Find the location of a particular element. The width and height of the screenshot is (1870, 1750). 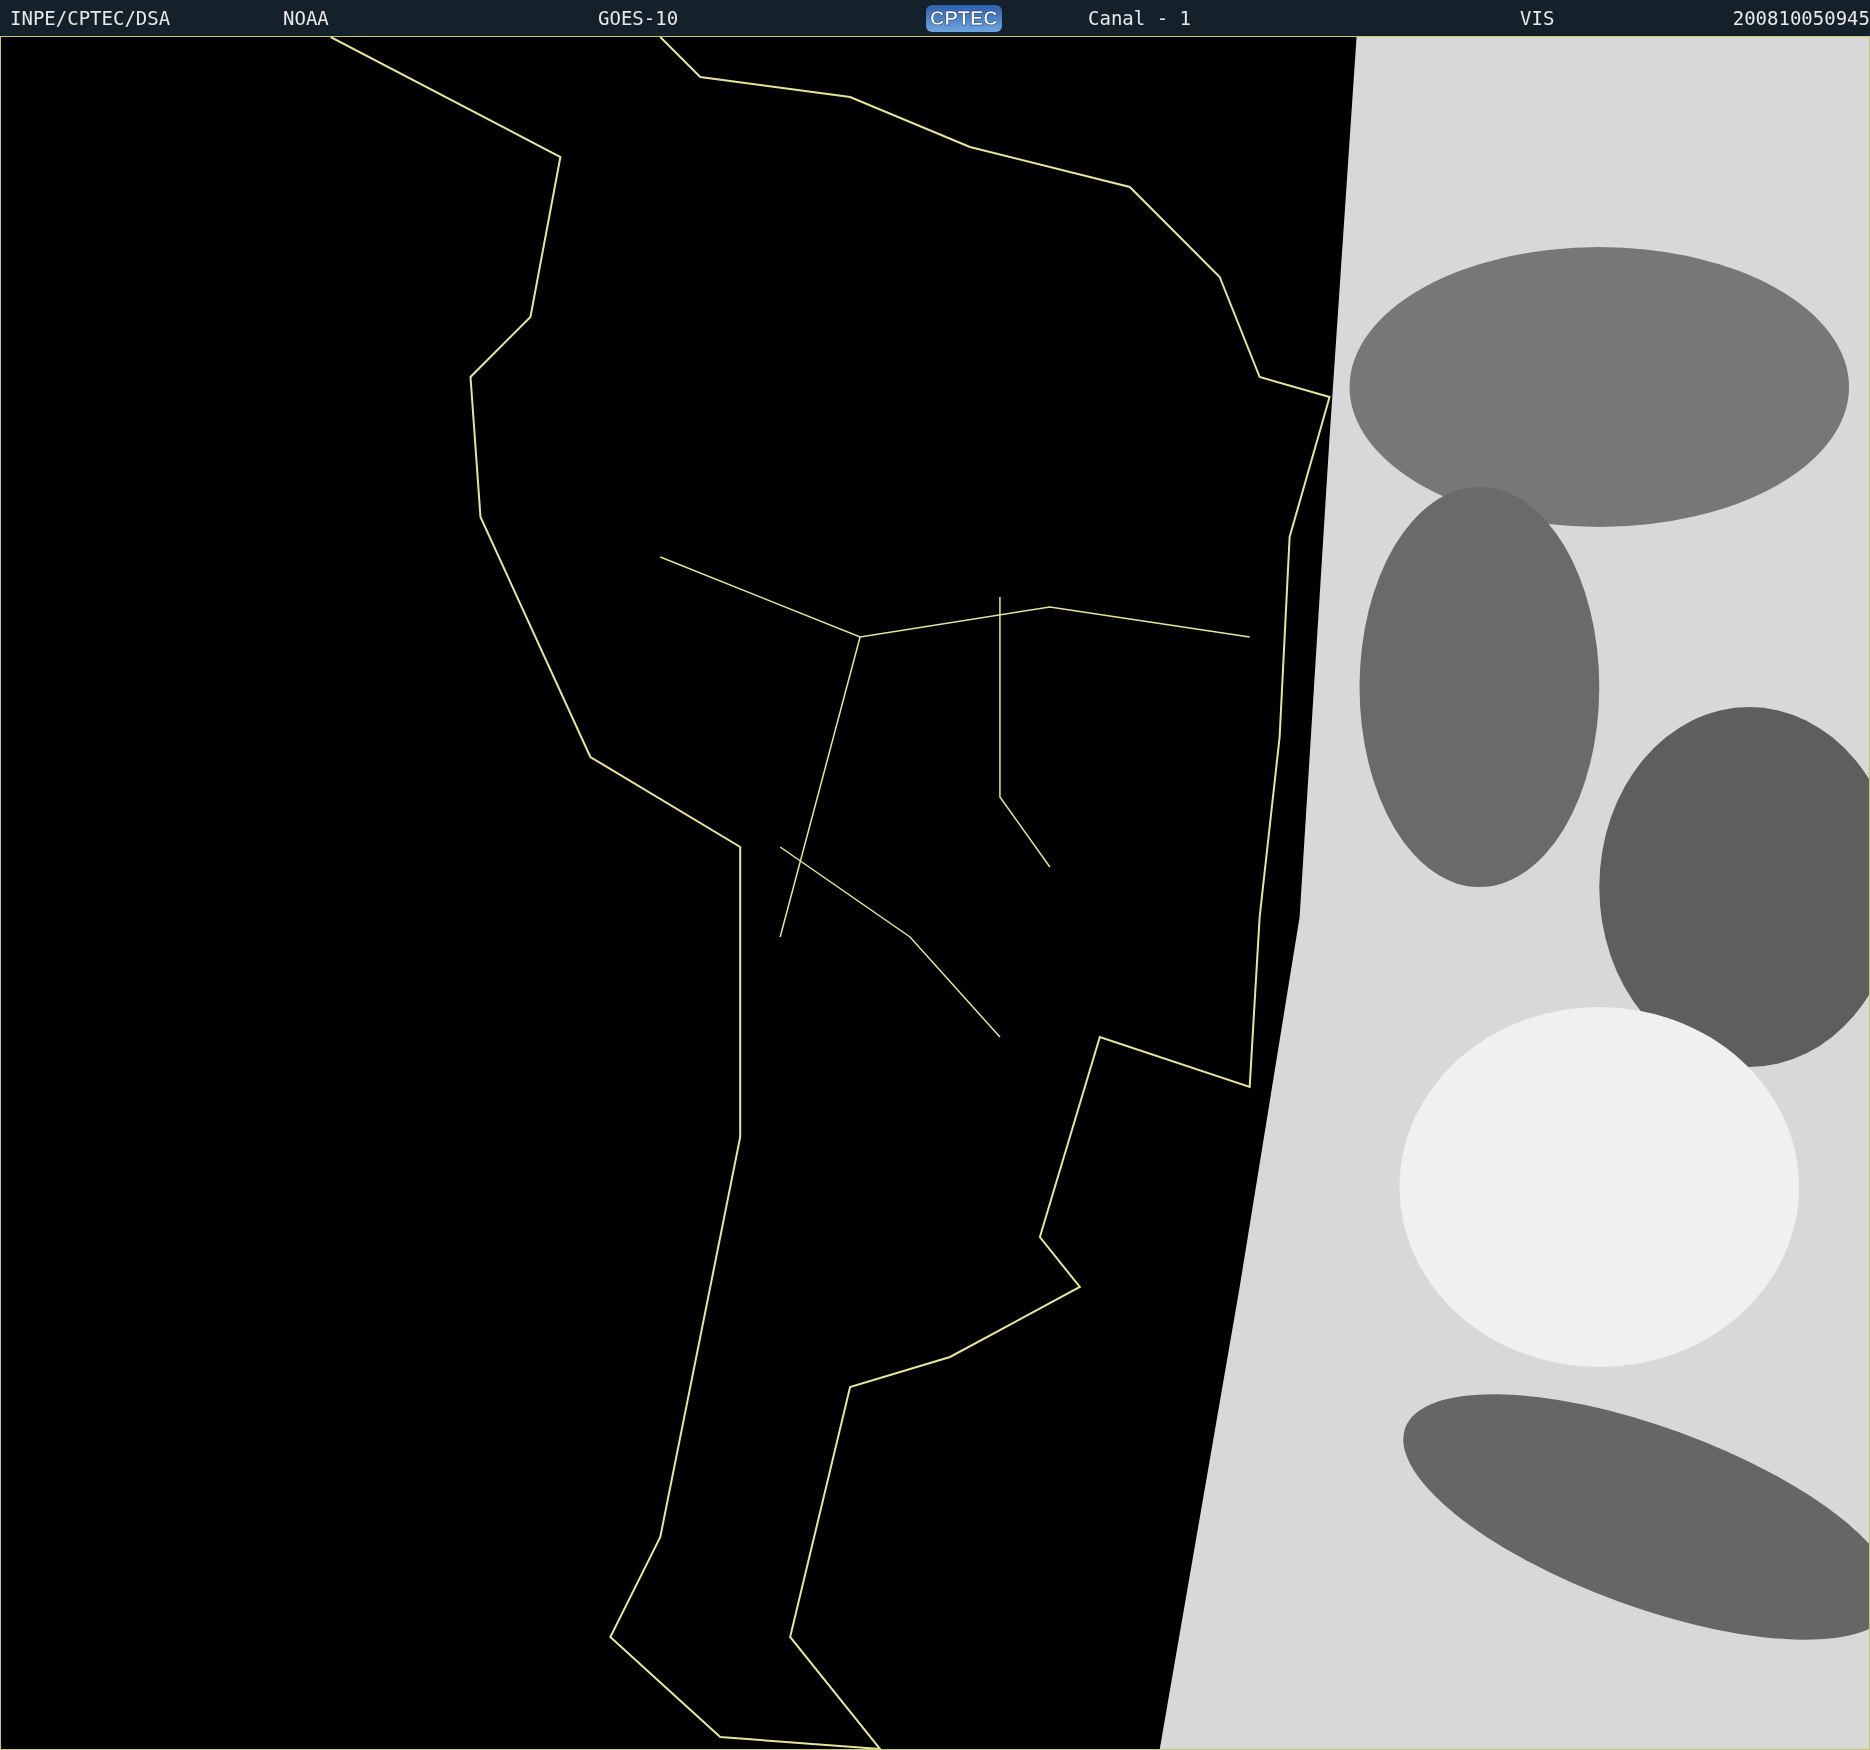

channel-label: Canal - 1 is located at coordinates (1139, 18).